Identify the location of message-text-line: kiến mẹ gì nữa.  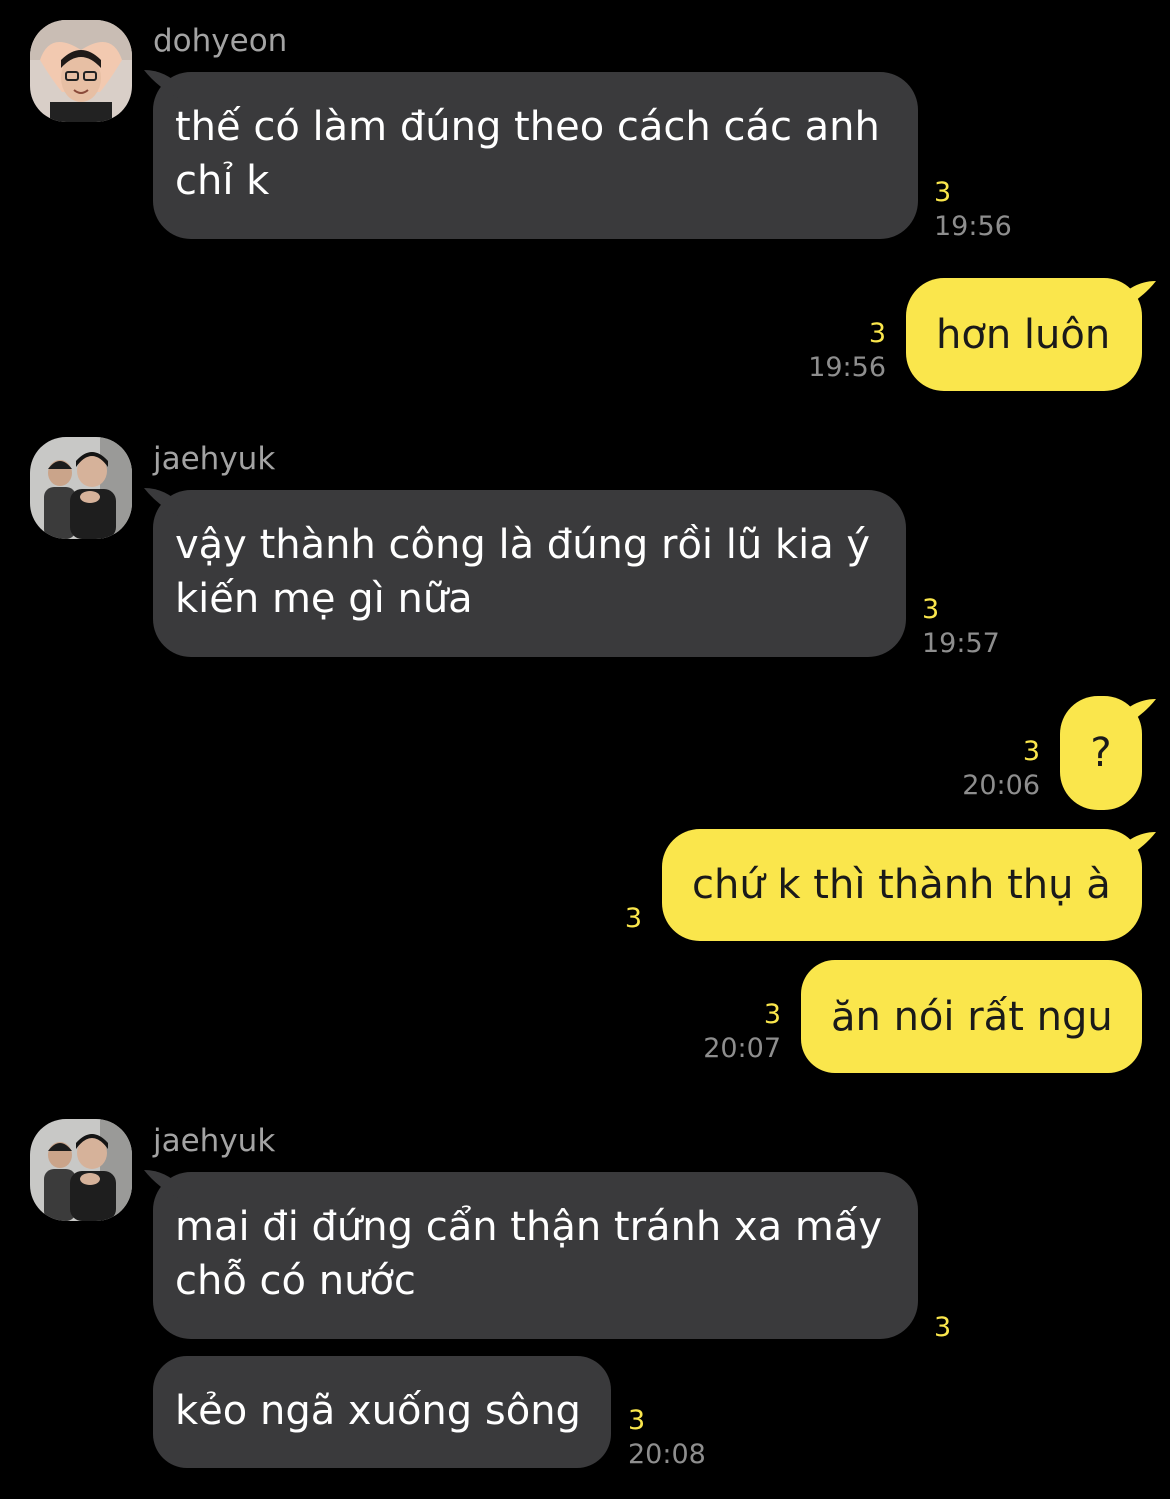
(324, 599).